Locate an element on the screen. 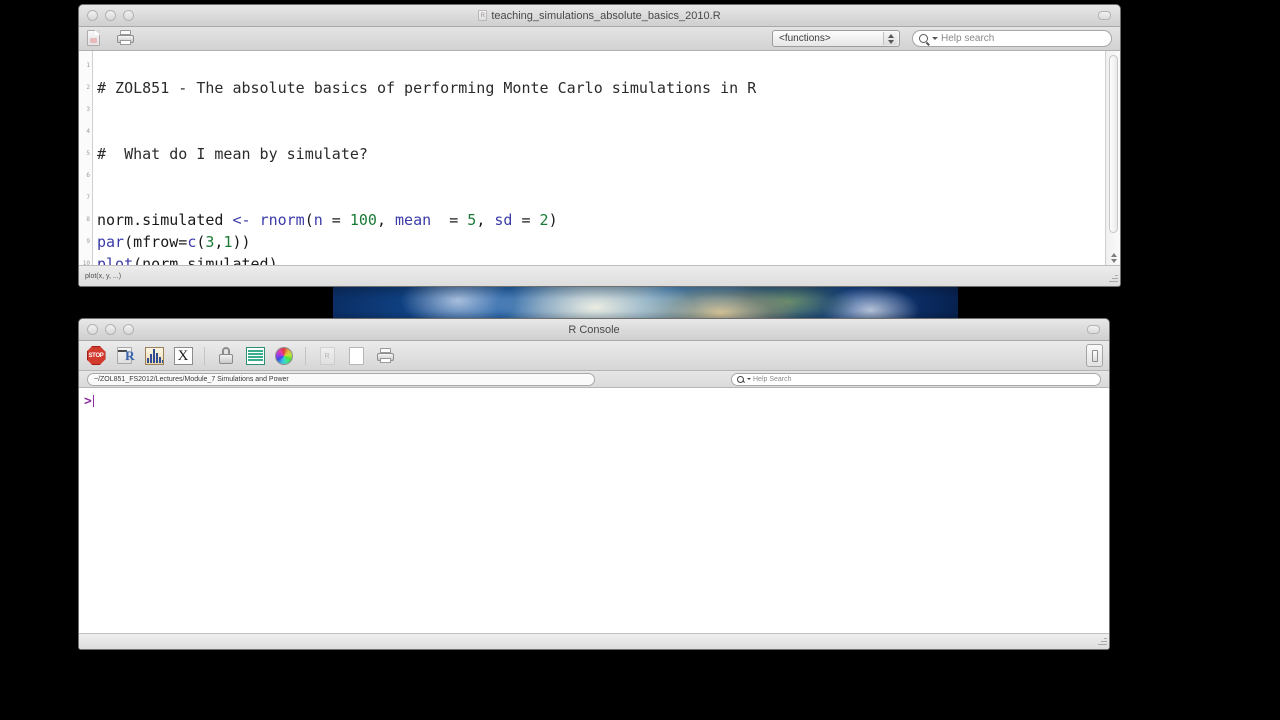 This screenshot has height=720, width=1280. functions-dropdown-value: <functions> is located at coordinates (805, 38).